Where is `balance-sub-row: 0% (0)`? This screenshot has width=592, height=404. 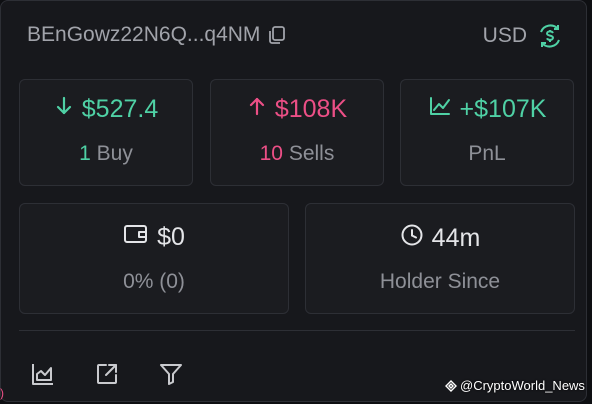 balance-sub-row: 0% (0) is located at coordinates (154, 282).